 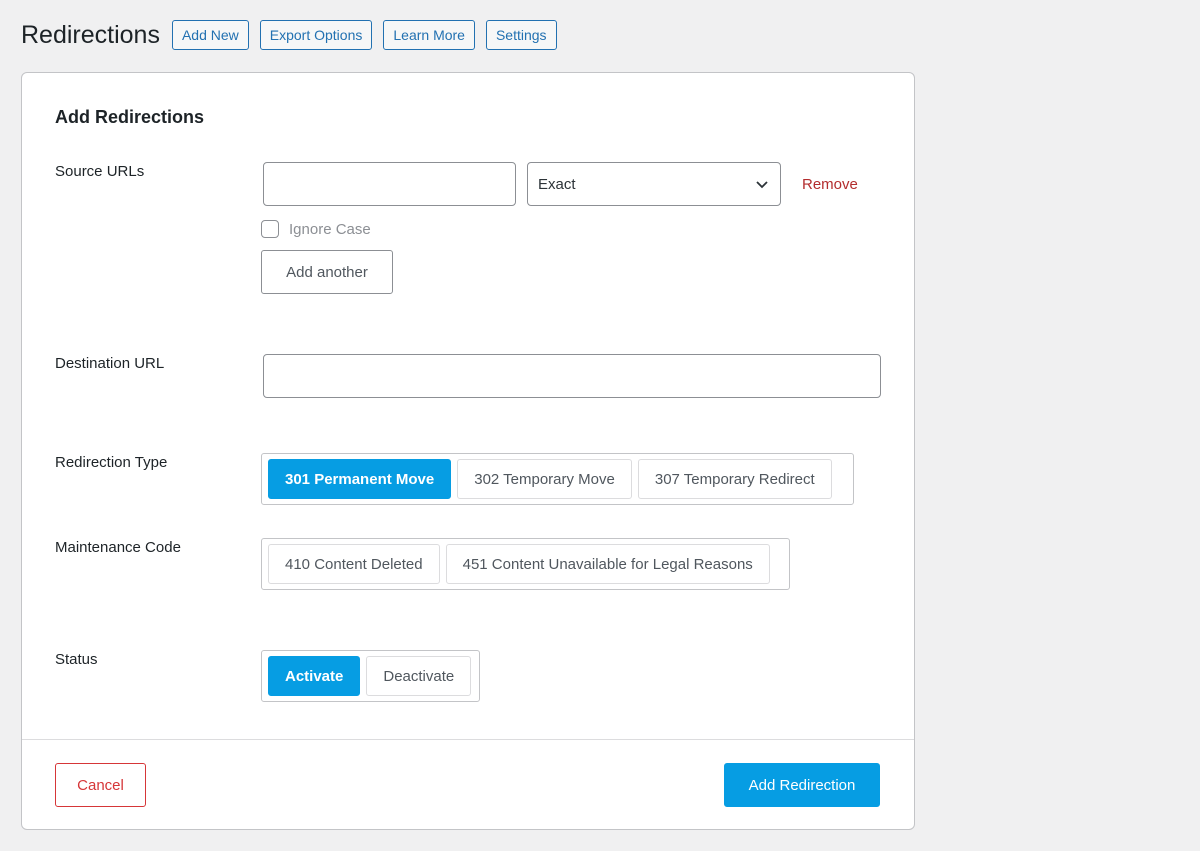 What do you see at coordinates (830, 184) in the screenshot?
I see `remove-source-link: Remove` at bounding box center [830, 184].